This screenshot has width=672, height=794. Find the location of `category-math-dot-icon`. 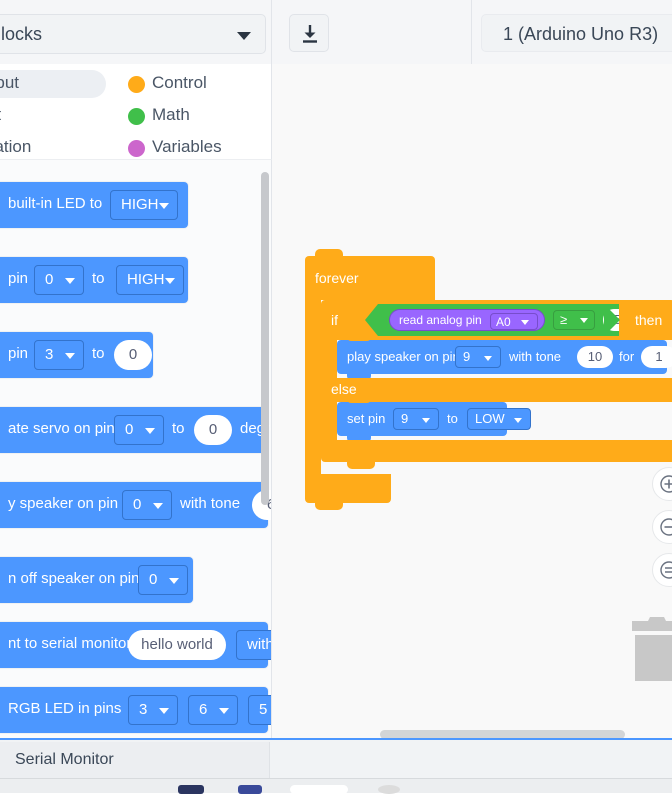

category-math-dot-icon is located at coordinates (136, 116).